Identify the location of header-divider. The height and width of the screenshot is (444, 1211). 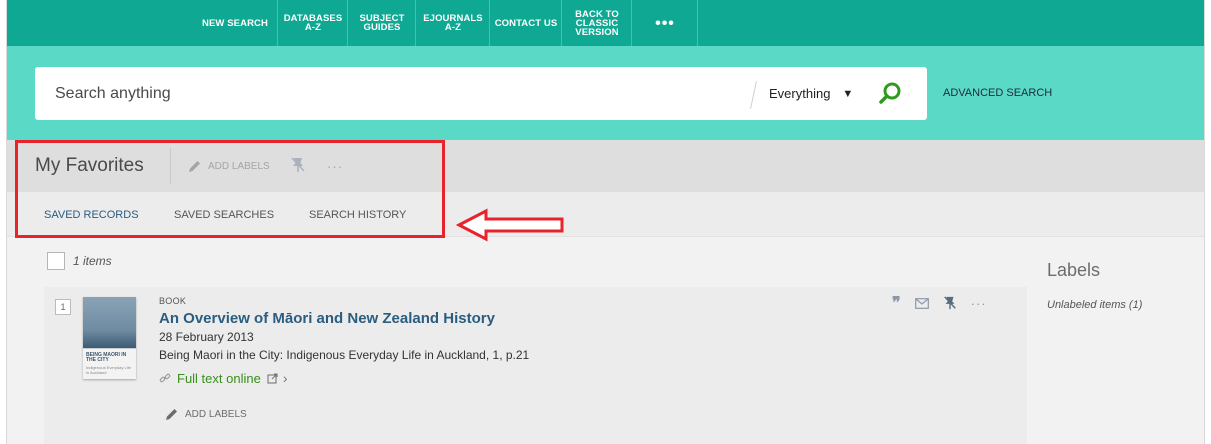
(170, 166).